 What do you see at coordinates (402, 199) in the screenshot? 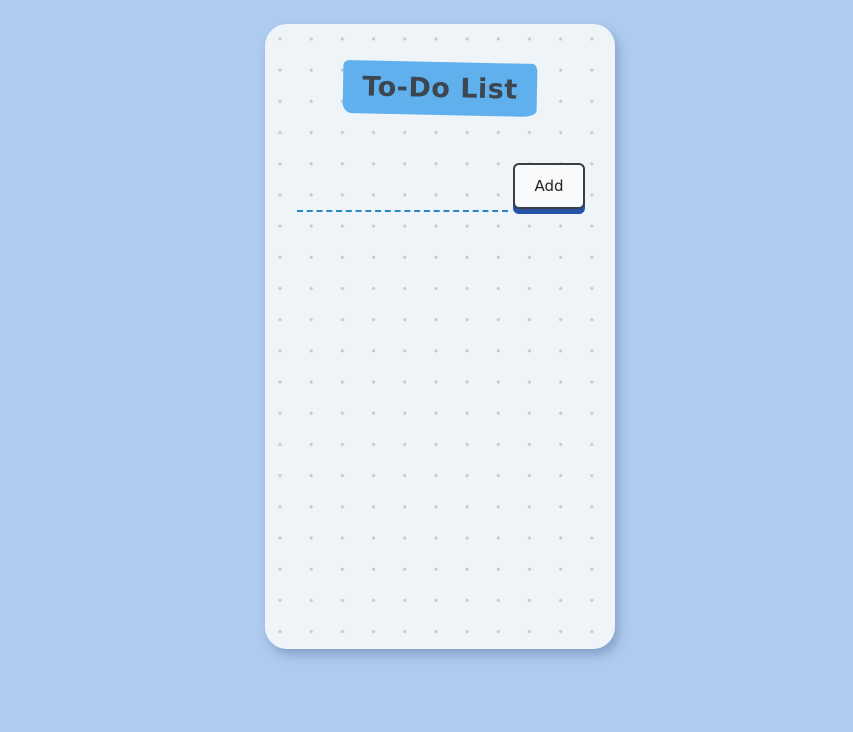
I see `new-task-input` at bounding box center [402, 199].